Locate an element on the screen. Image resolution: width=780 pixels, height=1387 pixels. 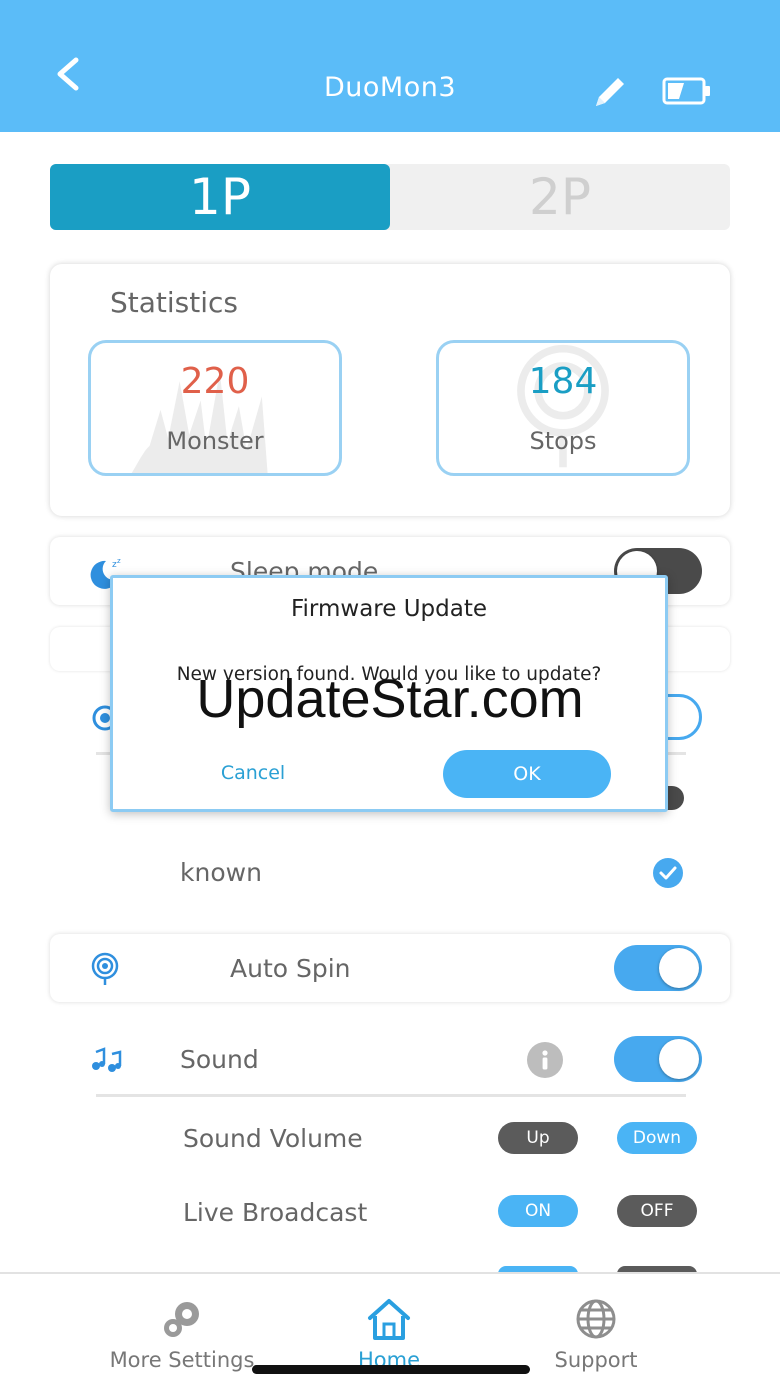
home-indicator is located at coordinates (391, 1369).